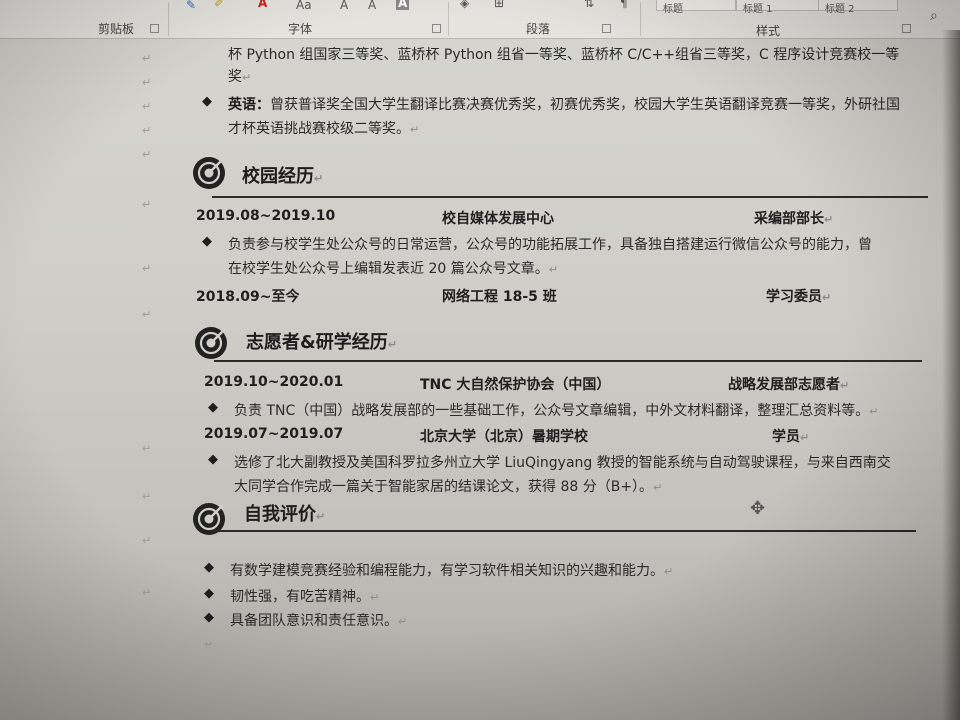 The width and height of the screenshot is (960, 720). What do you see at coordinates (388, 269) in the screenshot?
I see `campus-entry-1-desc-text2: 在校学生处公众号上编辑发表近 20 篇公众号文章。` at bounding box center [388, 269].